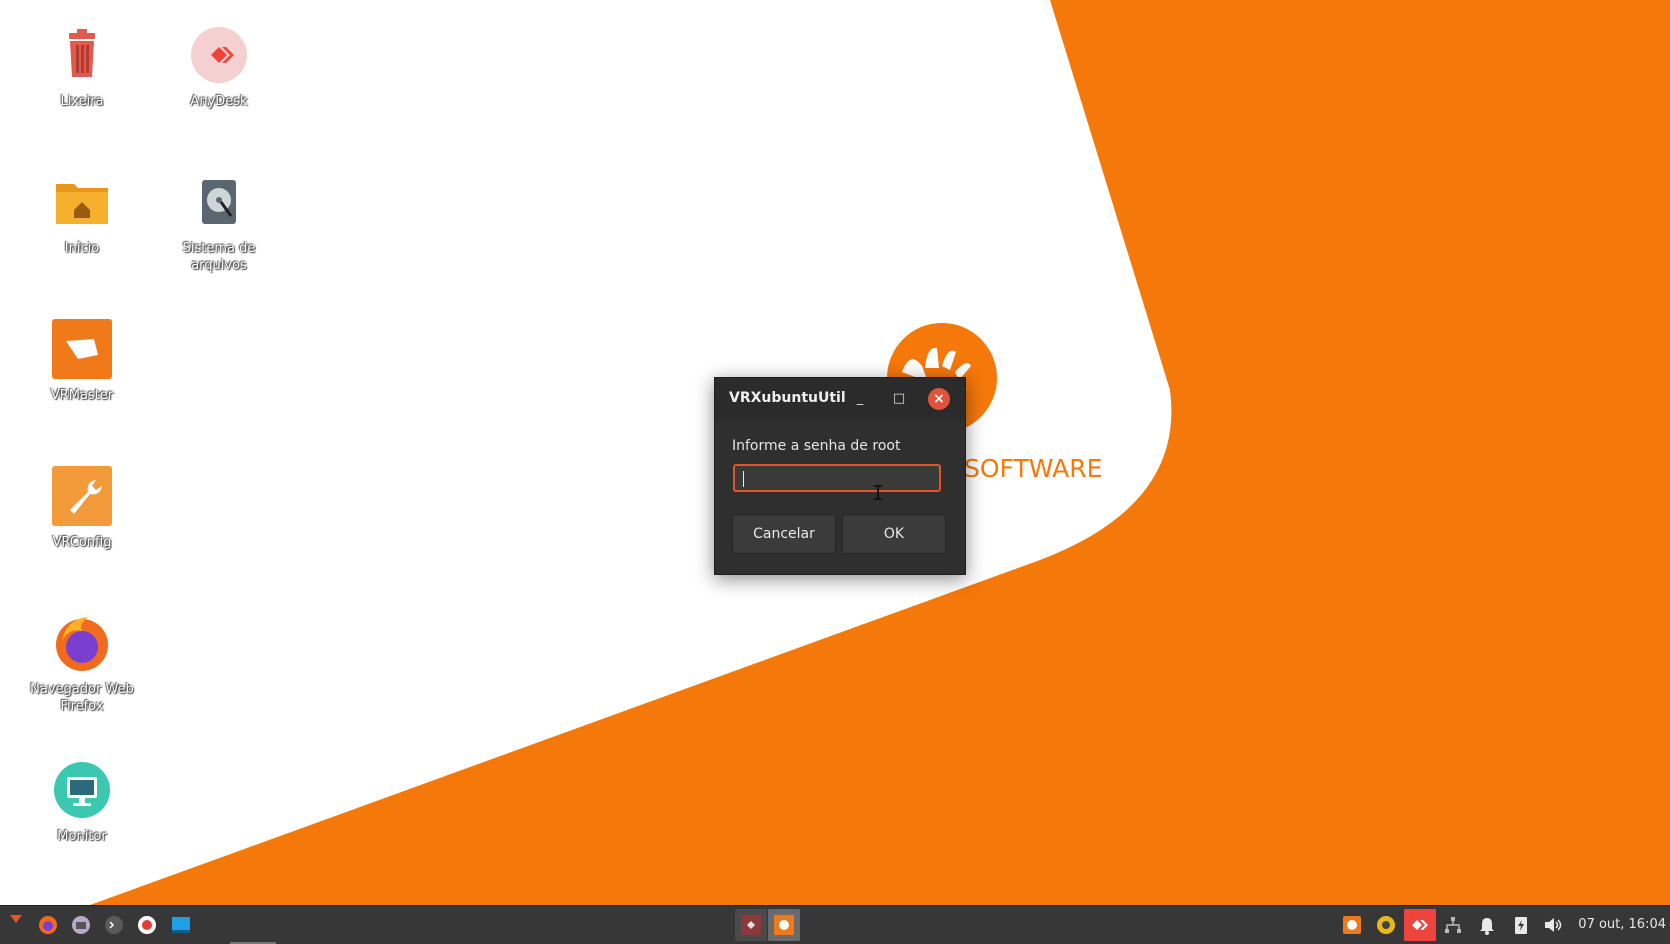  Describe the element at coordinates (1487, 925) in the screenshot. I see `notification-bell-icon` at that location.